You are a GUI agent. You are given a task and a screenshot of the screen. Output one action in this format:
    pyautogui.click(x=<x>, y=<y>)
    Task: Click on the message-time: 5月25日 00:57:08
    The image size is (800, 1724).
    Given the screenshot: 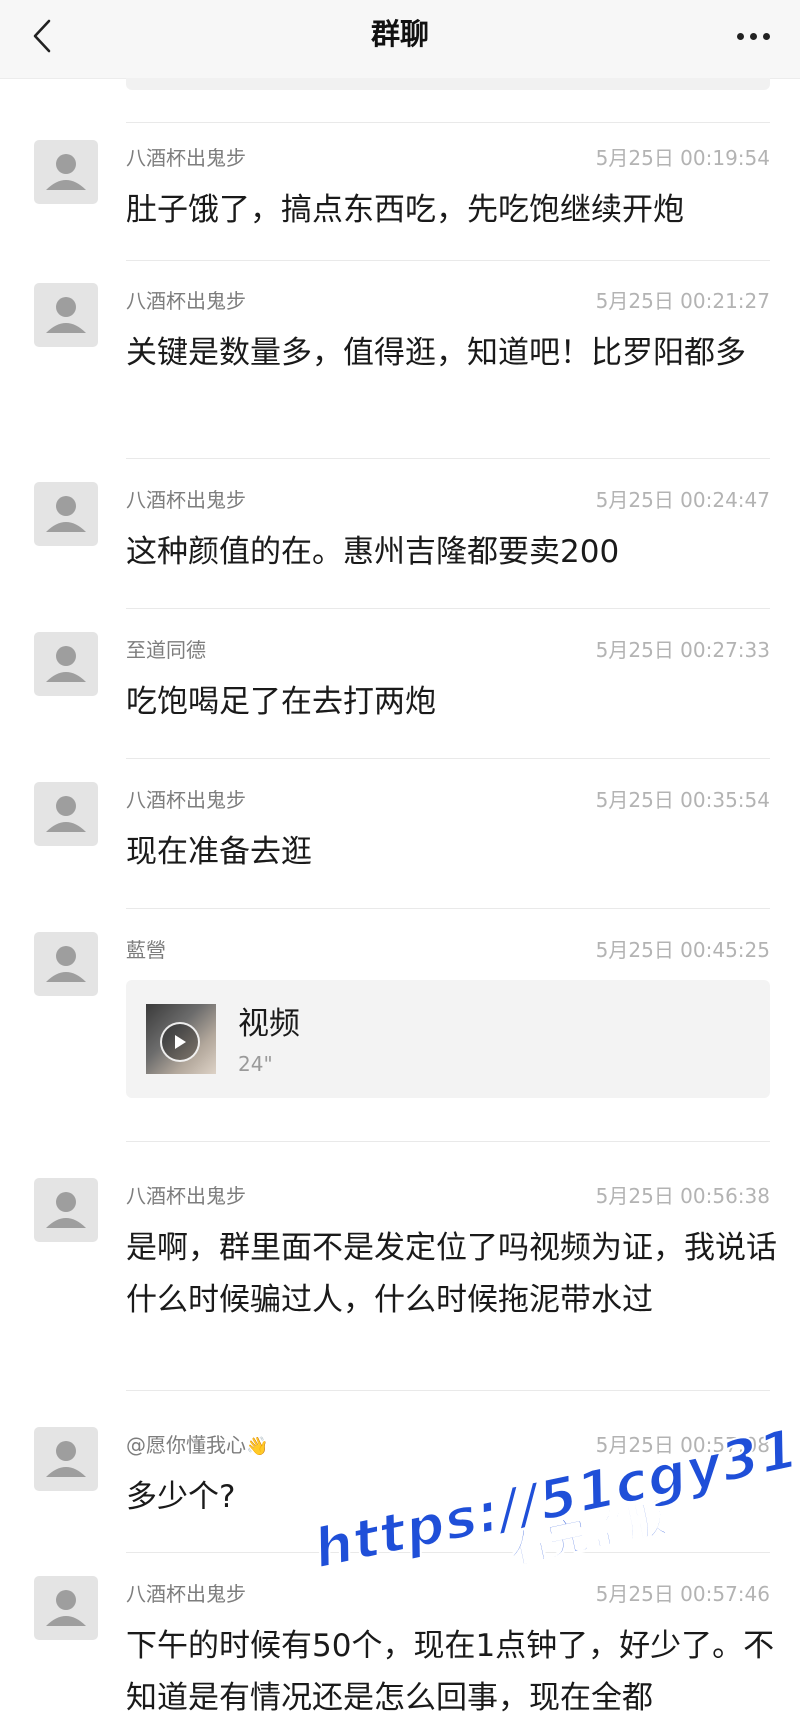 What is the action you would take?
    pyautogui.click(x=682, y=1445)
    